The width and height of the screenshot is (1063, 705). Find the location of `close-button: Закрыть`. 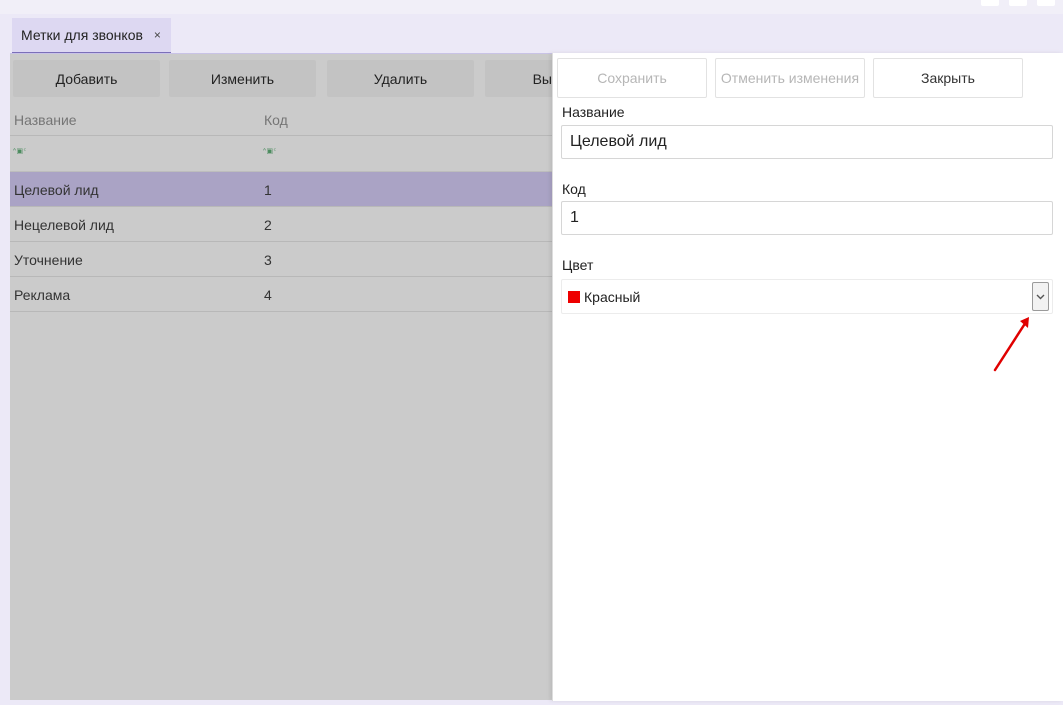

close-button: Закрыть is located at coordinates (948, 78).